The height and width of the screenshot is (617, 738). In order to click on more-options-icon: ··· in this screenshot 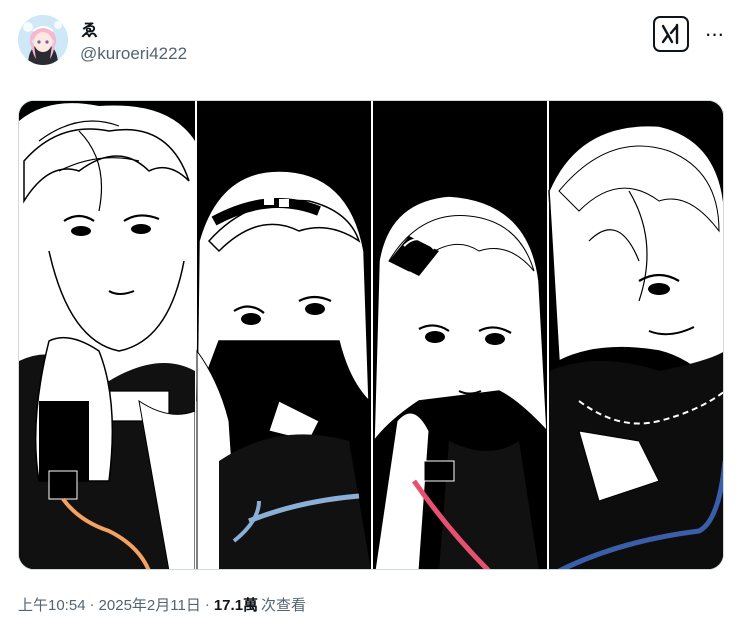, I will do `click(714, 33)`.